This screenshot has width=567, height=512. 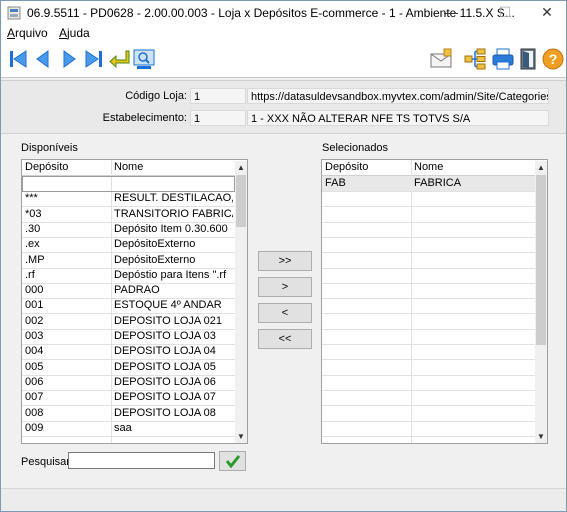 I want to click on help-icon: ?, so click(x=553, y=59).